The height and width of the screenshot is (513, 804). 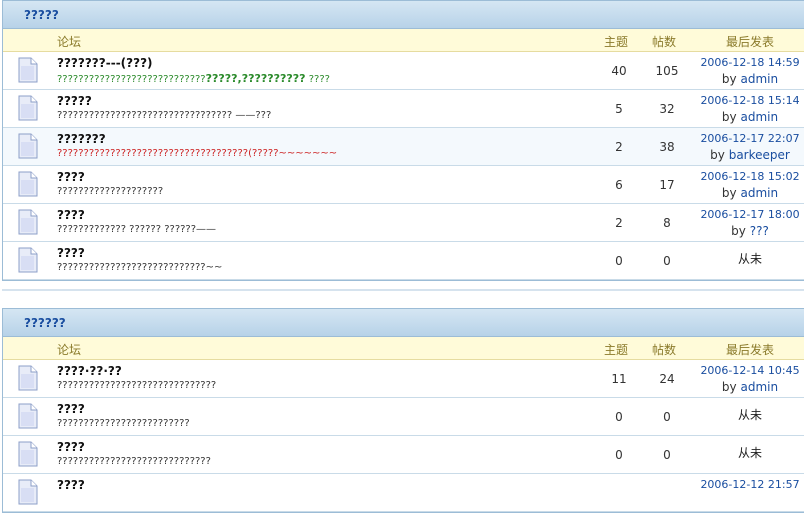 I want to click on last-post-column-label: 最后发表, so click(x=750, y=350).